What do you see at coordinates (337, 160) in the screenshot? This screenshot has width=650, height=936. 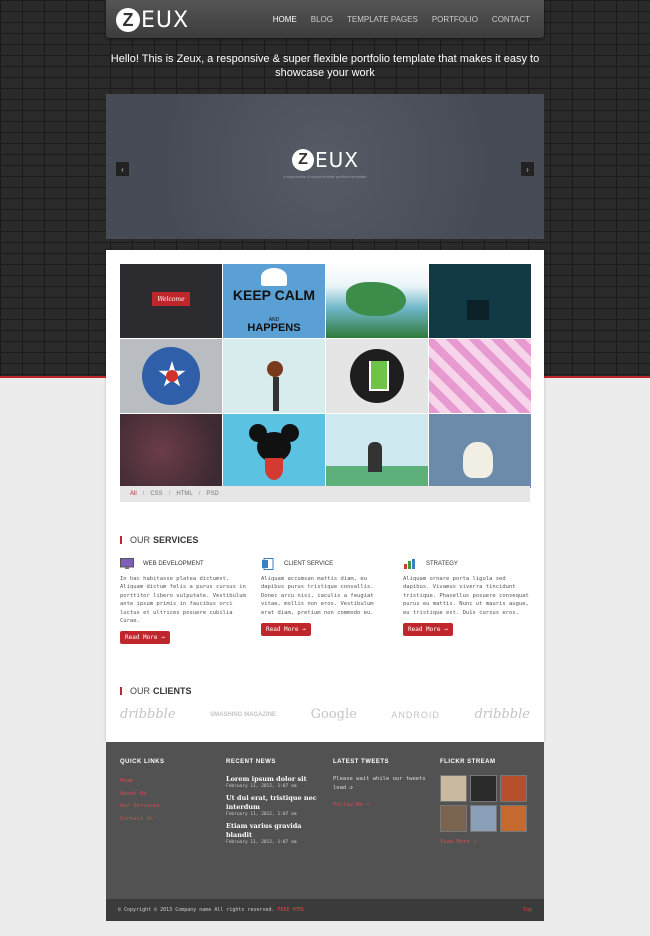 I see `slide-logo-text: EUX` at bounding box center [337, 160].